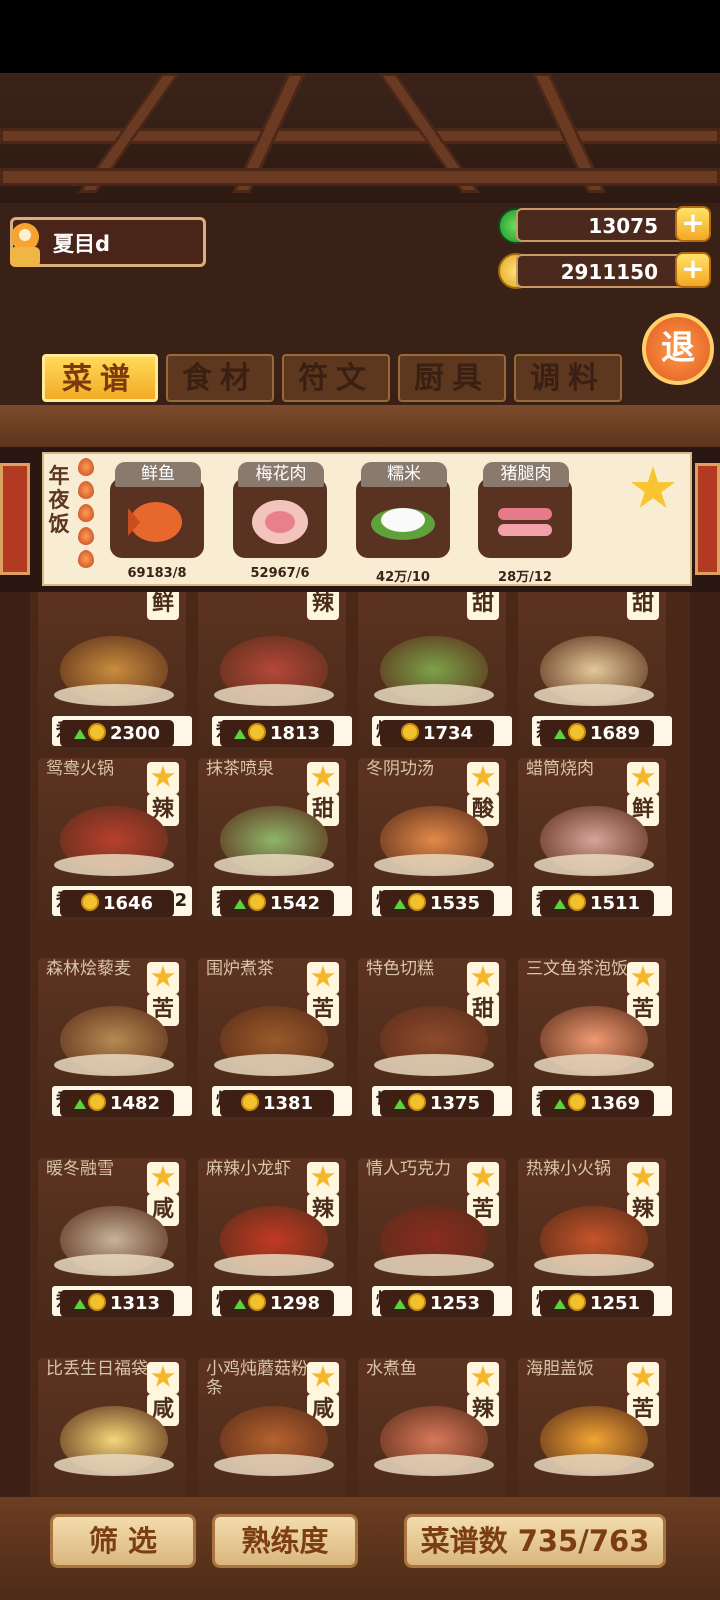 Image resolution: width=720 pixels, height=1600 pixels. What do you see at coordinates (135, 733) in the screenshot?
I see `price-value: 2300` at bounding box center [135, 733].